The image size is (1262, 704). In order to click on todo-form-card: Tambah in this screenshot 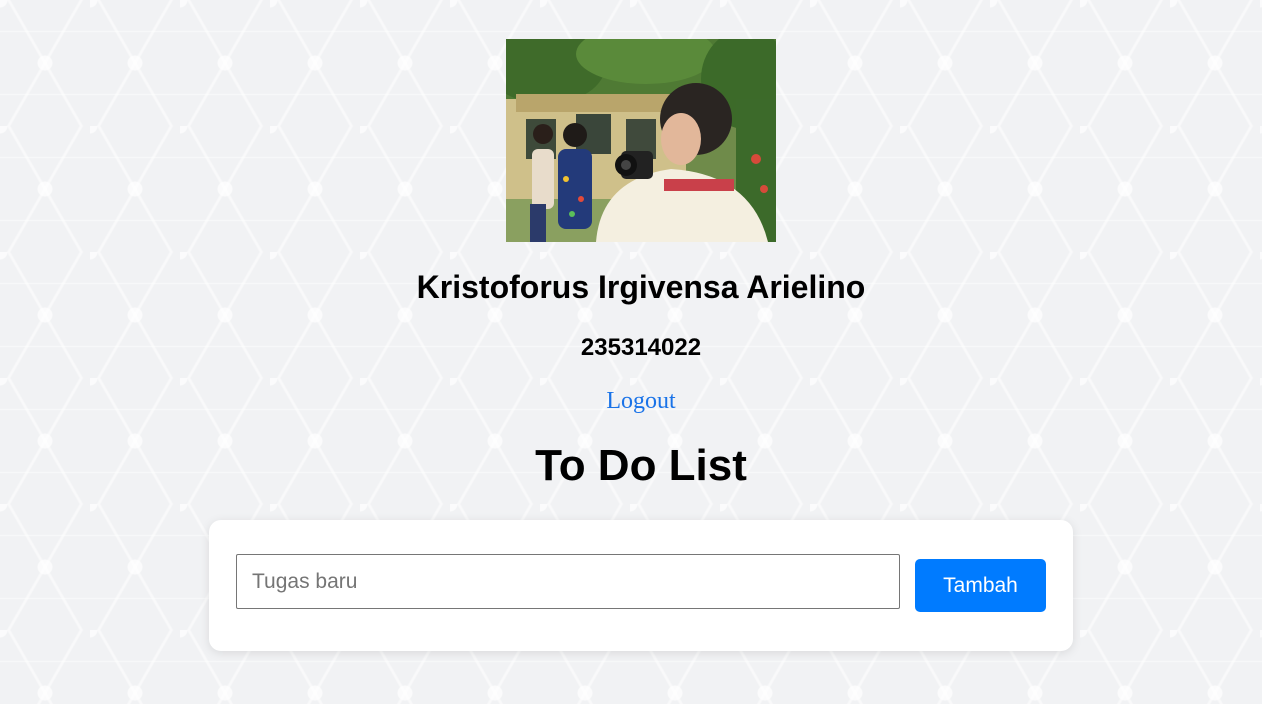, I will do `click(641, 585)`.